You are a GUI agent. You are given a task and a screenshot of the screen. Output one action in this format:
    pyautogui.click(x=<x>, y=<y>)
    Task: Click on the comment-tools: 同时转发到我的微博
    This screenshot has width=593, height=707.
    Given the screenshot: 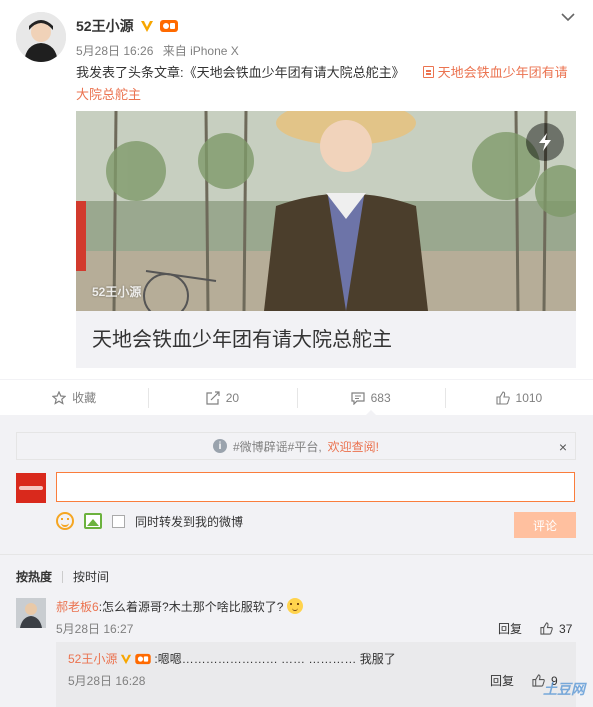 What is the action you would take?
    pyautogui.click(x=149, y=521)
    